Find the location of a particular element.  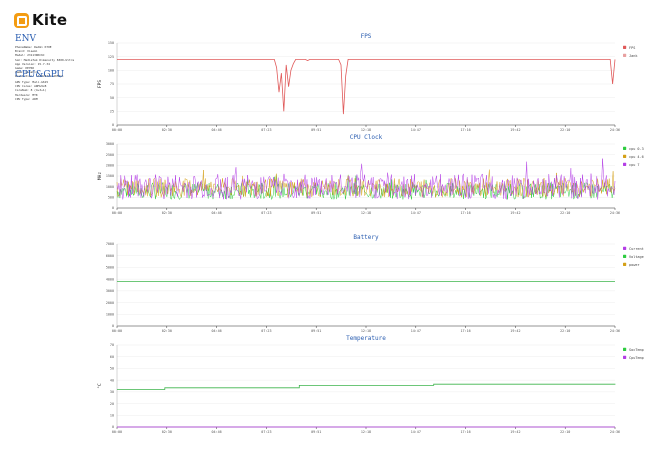

y-tick-label: 10 is located at coordinates (112, 415).